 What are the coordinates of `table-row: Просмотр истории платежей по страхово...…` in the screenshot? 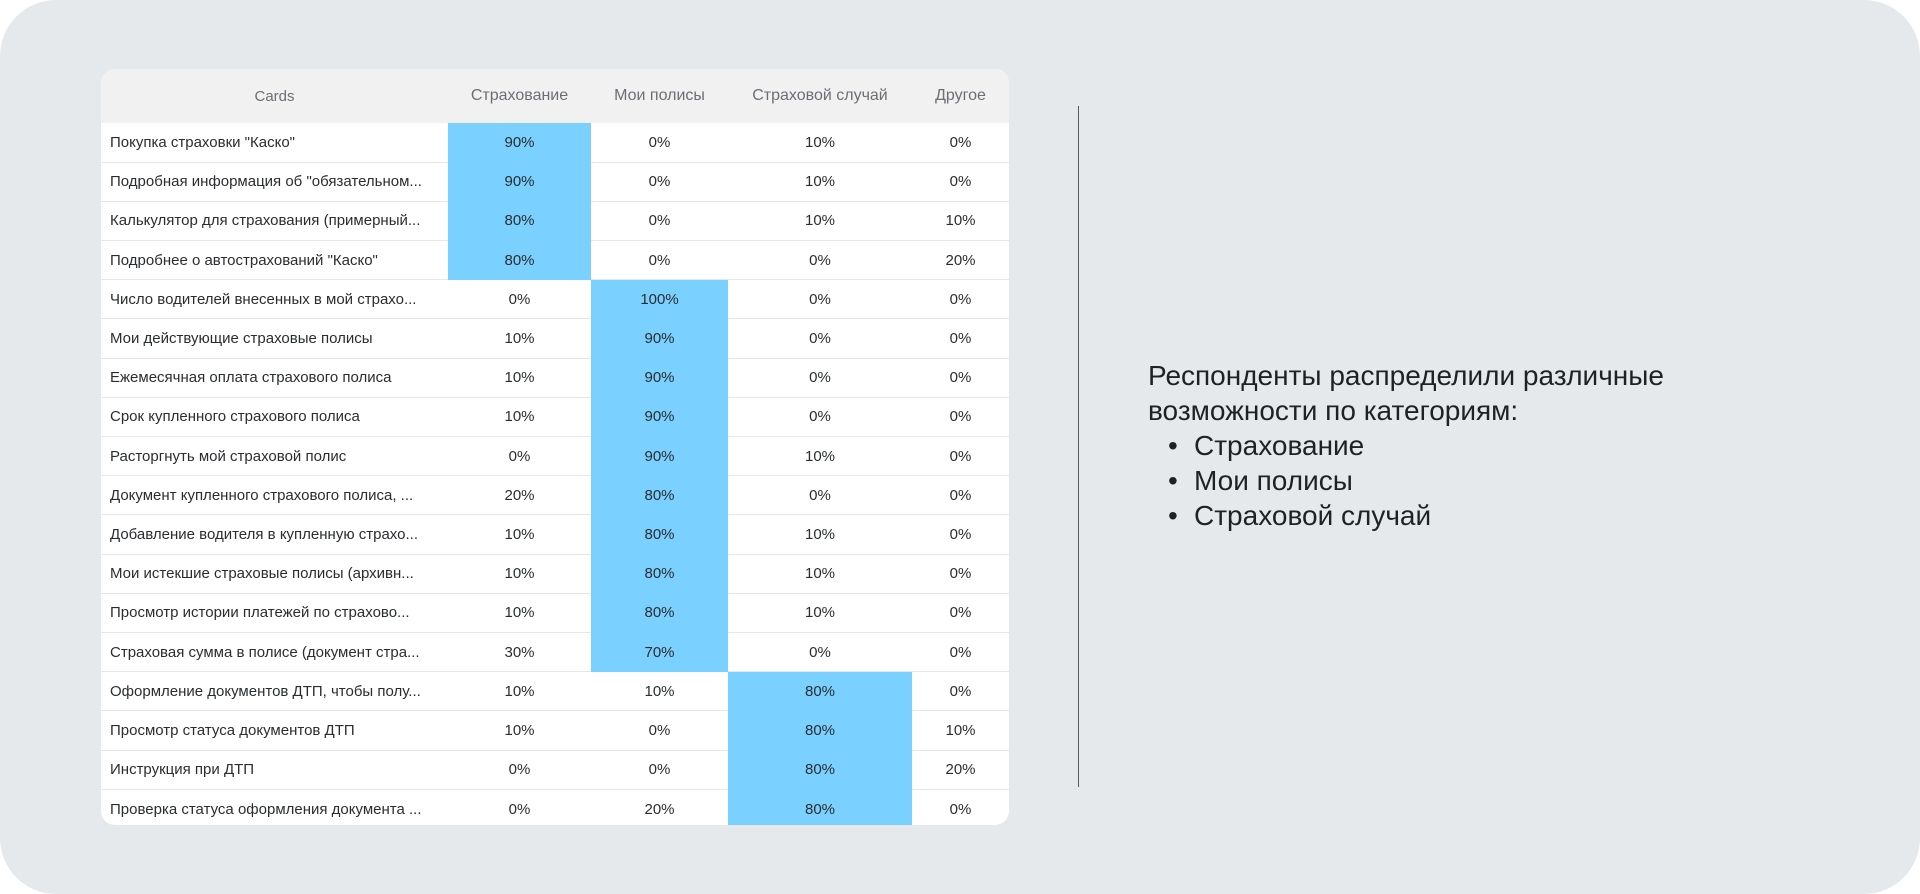 It's located at (555, 613).